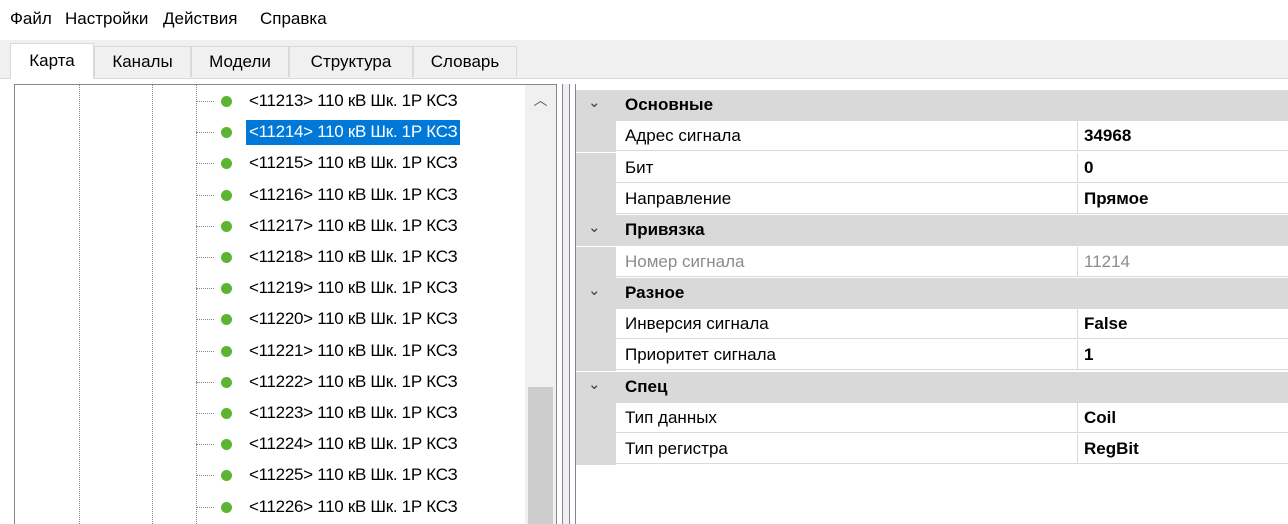 This screenshot has width=1288, height=524. Describe the element at coordinates (106, 19) in the screenshot. I see `menu-settings: Настройки` at that location.